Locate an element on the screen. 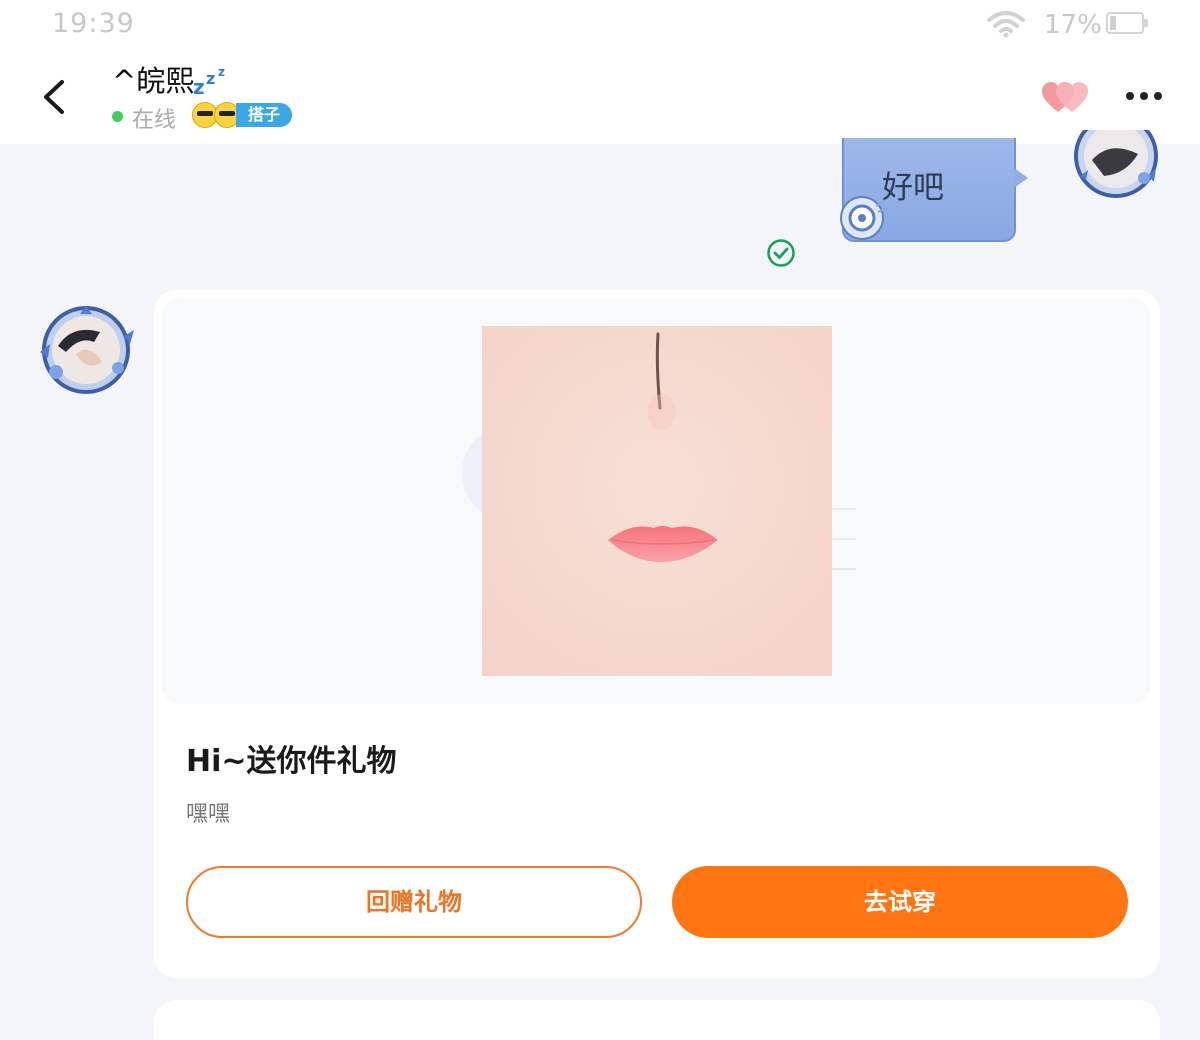 This screenshot has width=1200, height=1040. record-disc-icon is located at coordinates (863, 221).